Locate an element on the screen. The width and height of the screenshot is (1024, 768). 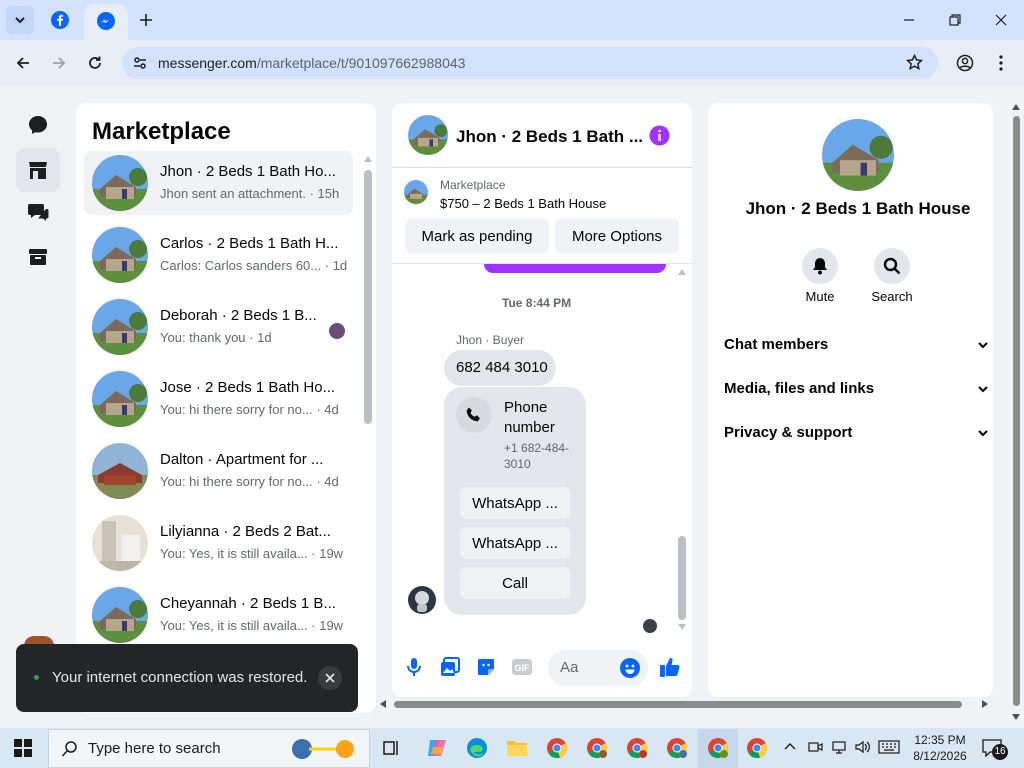
chevron-up-icon is located at coordinates (790, 746).